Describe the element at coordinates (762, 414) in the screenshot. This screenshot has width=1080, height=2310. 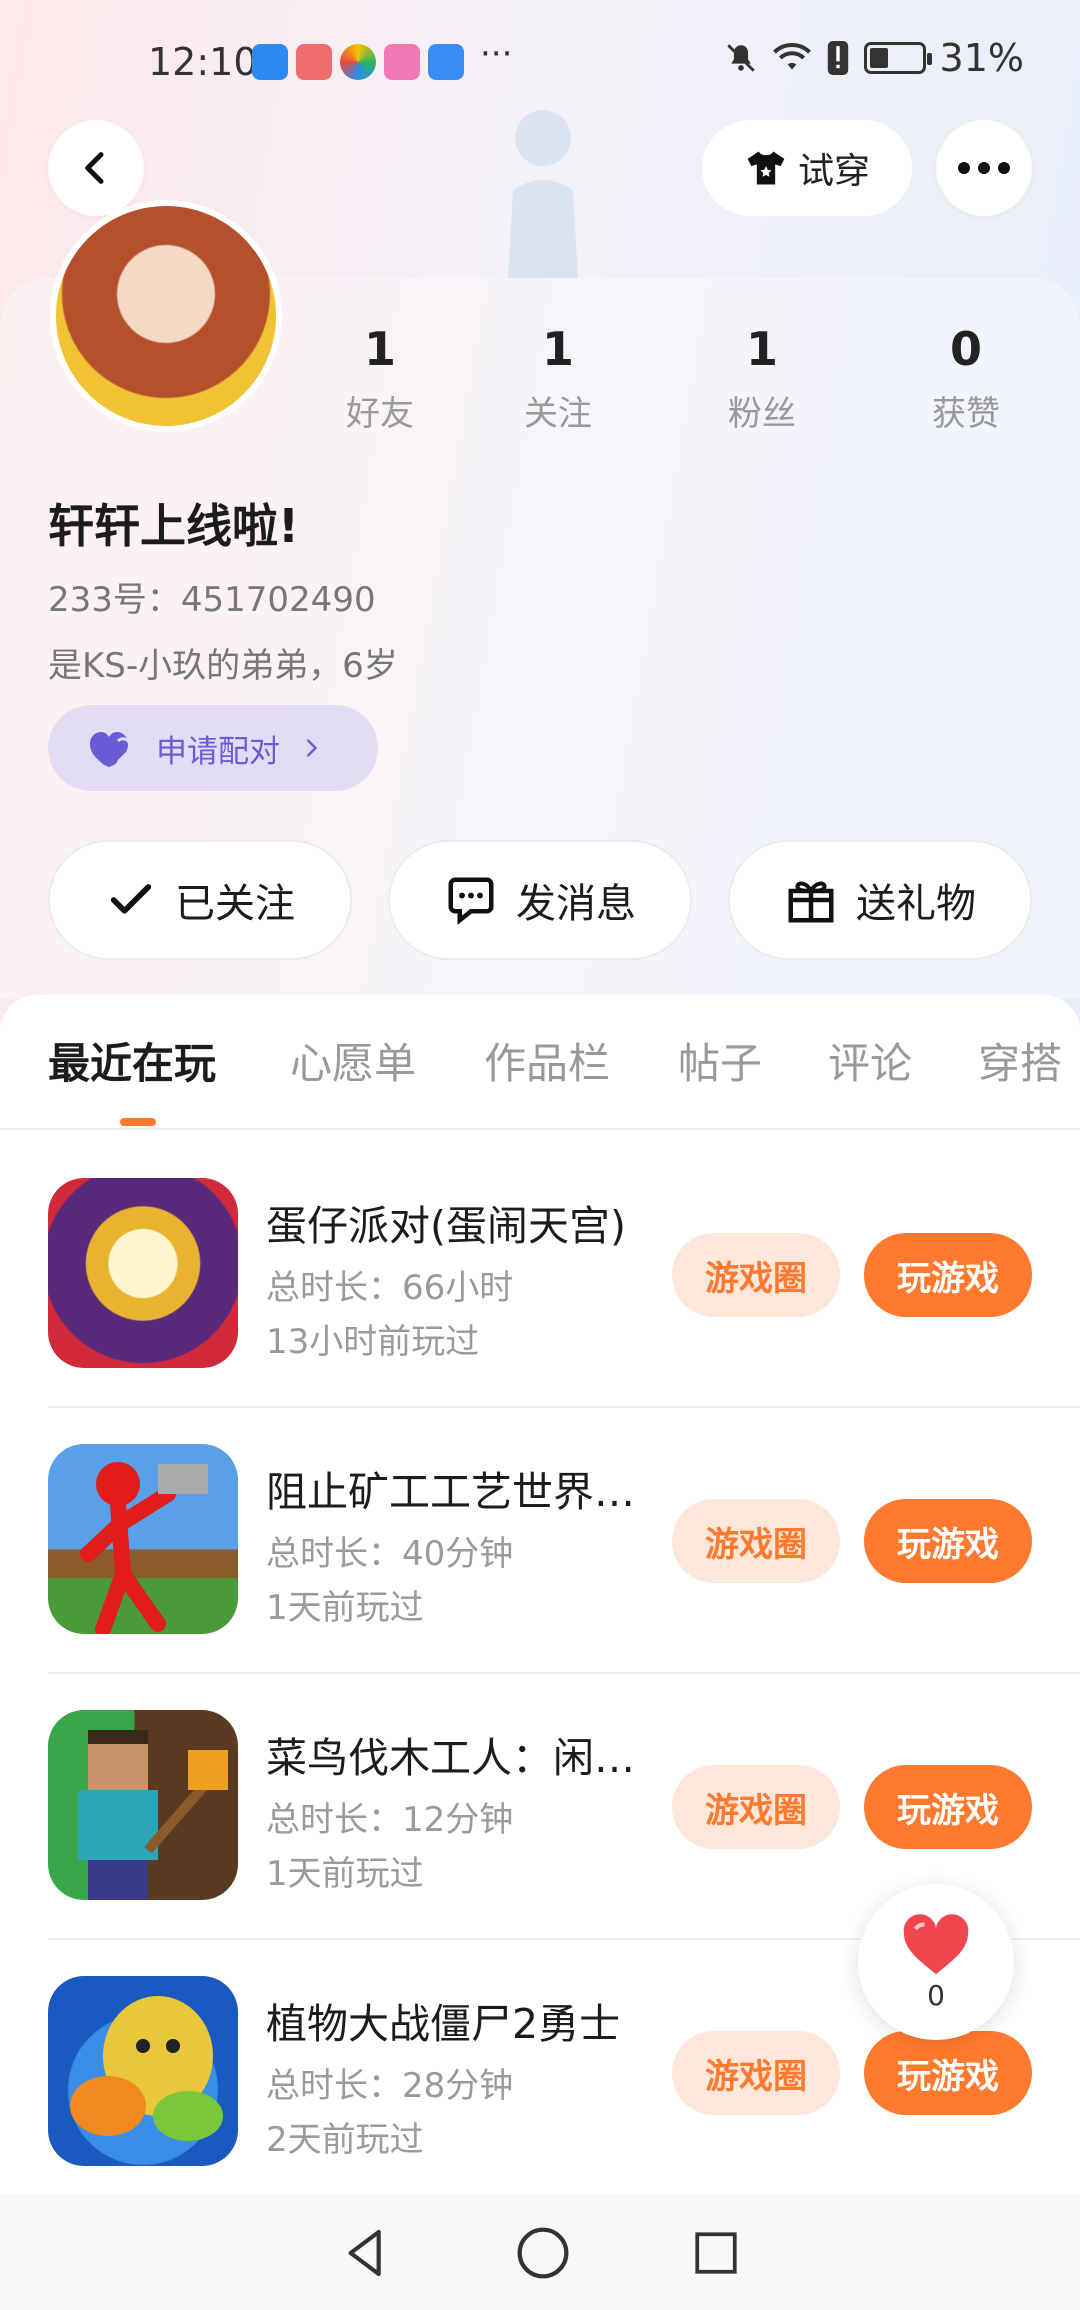
I see `stat-label: 粉丝` at that location.